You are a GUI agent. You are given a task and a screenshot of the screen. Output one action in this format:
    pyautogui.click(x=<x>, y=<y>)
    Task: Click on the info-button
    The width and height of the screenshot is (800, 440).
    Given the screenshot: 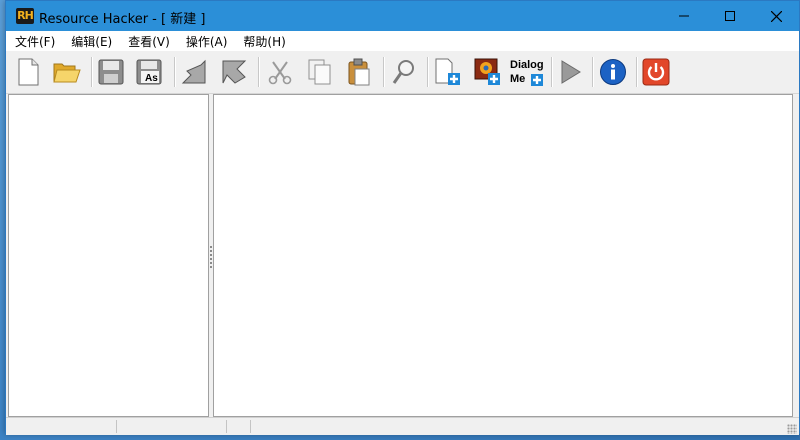 What is the action you would take?
    pyautogui.click(x=613, y=72)
    